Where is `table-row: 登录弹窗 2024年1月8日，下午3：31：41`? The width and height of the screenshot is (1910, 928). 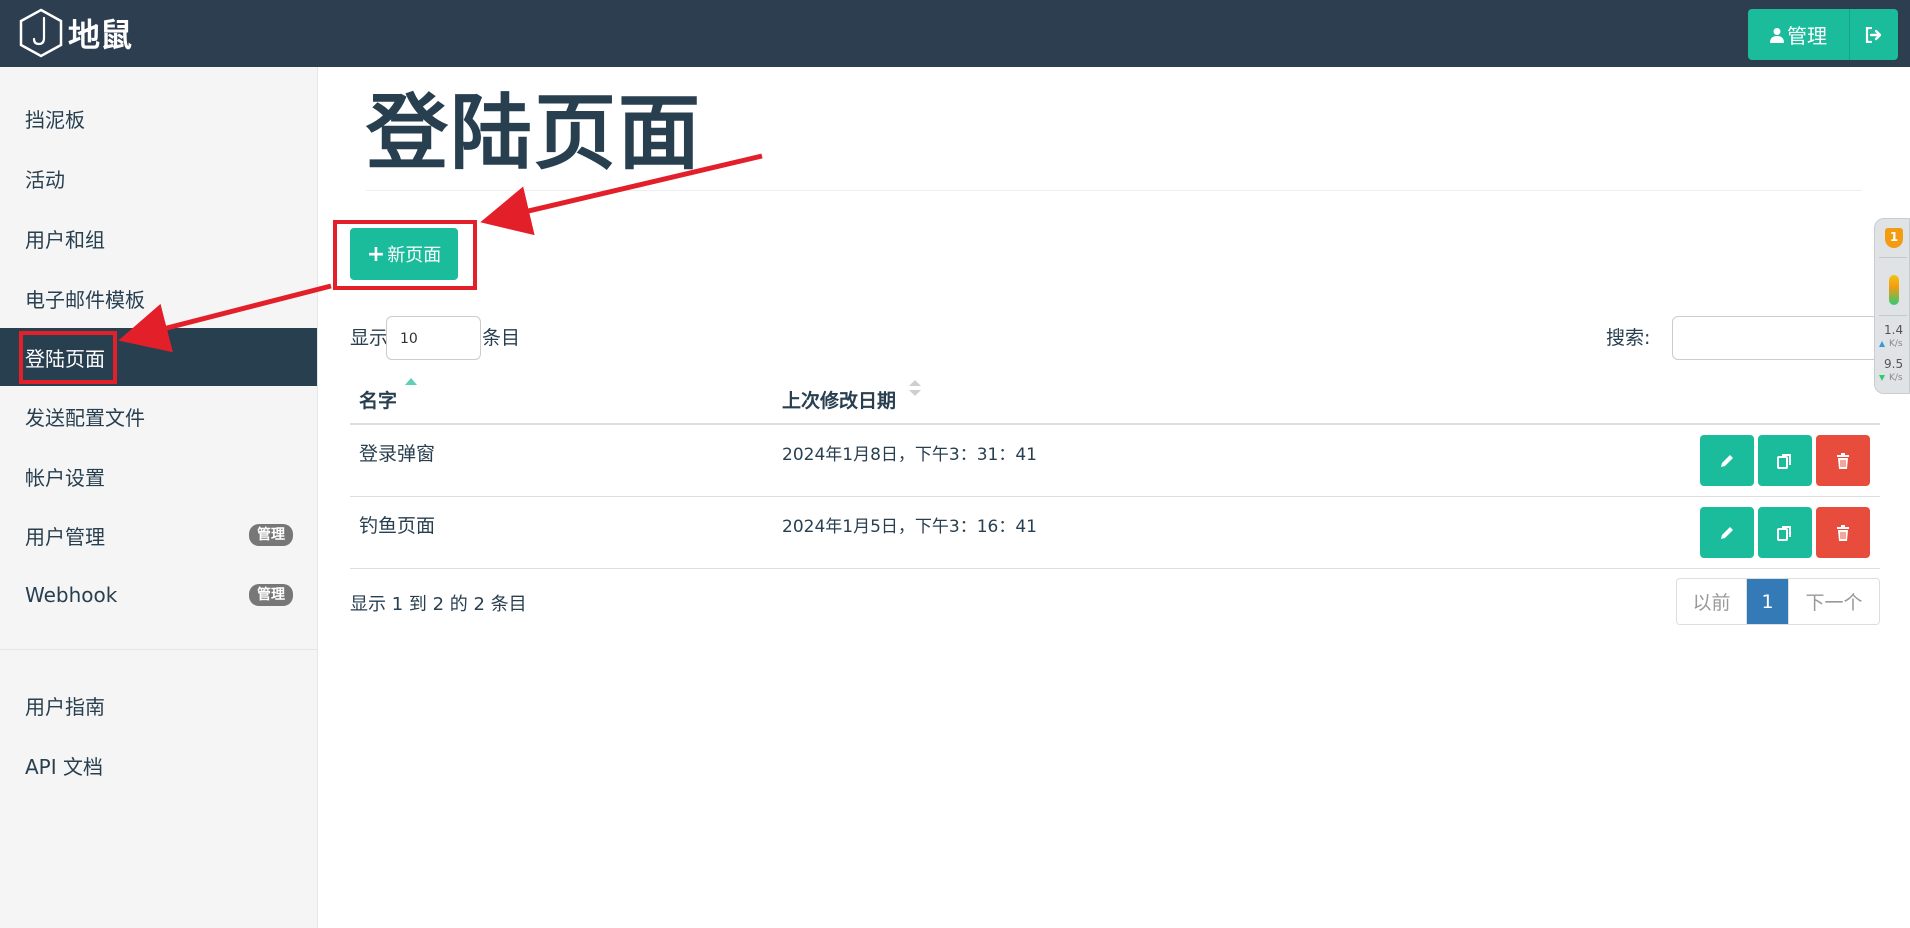 table-row: 登录弹窗 2024年1月8日，下午3：31：41 is located at coordinates (1115, 461).